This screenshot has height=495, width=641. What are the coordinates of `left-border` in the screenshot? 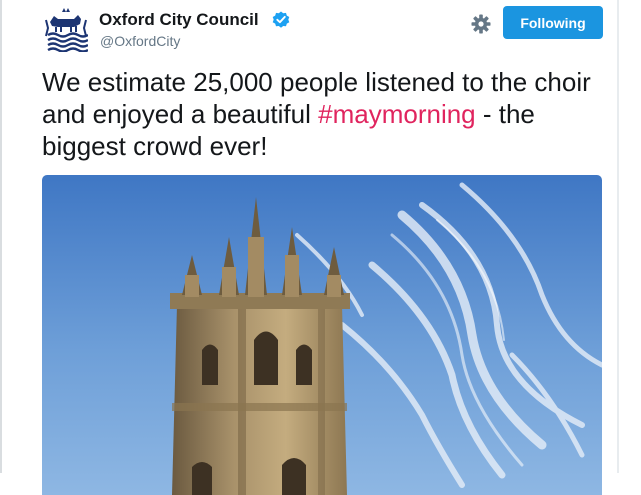 It's located at (1, 236).